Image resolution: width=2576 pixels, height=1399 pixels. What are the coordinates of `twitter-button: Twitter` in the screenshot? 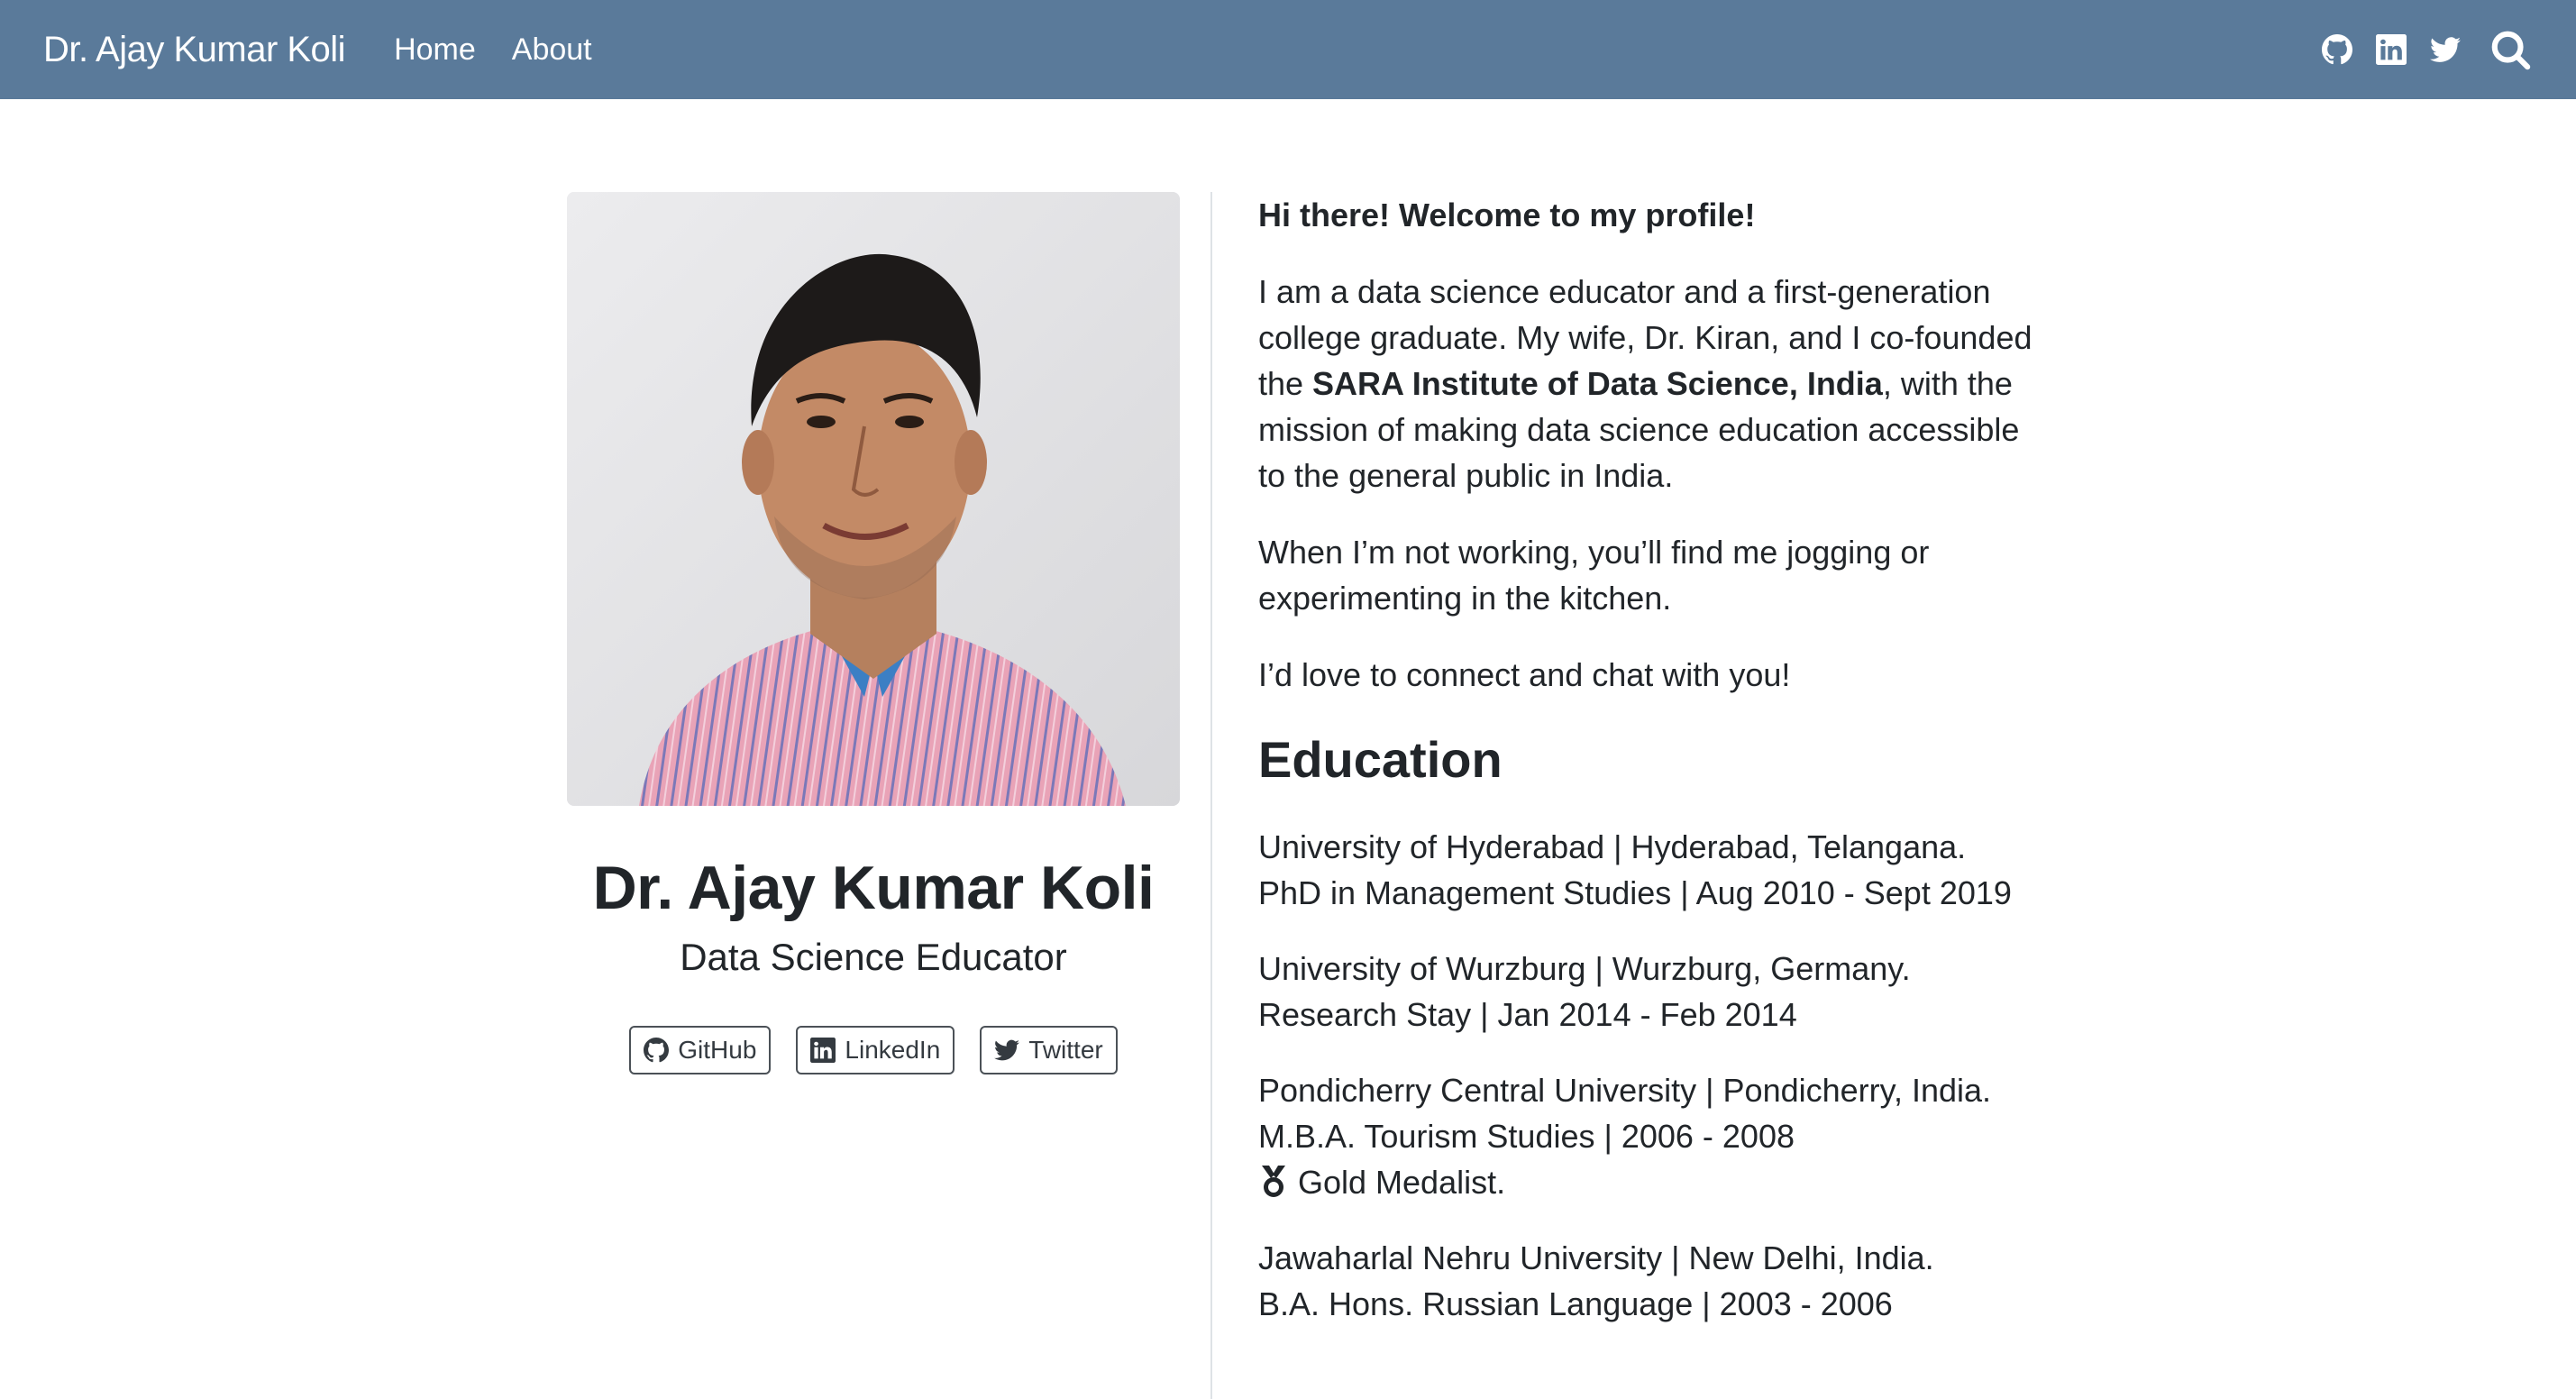 It's located at (1049, 1050).